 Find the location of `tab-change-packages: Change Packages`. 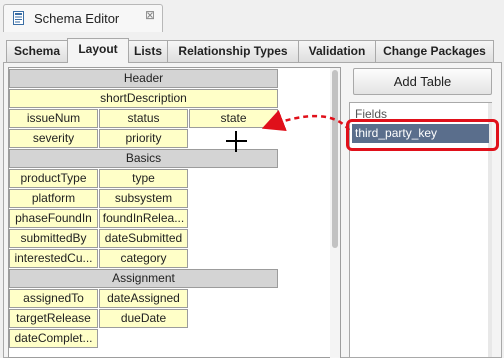

tab-change-packages: Change Packages is located at coordinates (434, 51).